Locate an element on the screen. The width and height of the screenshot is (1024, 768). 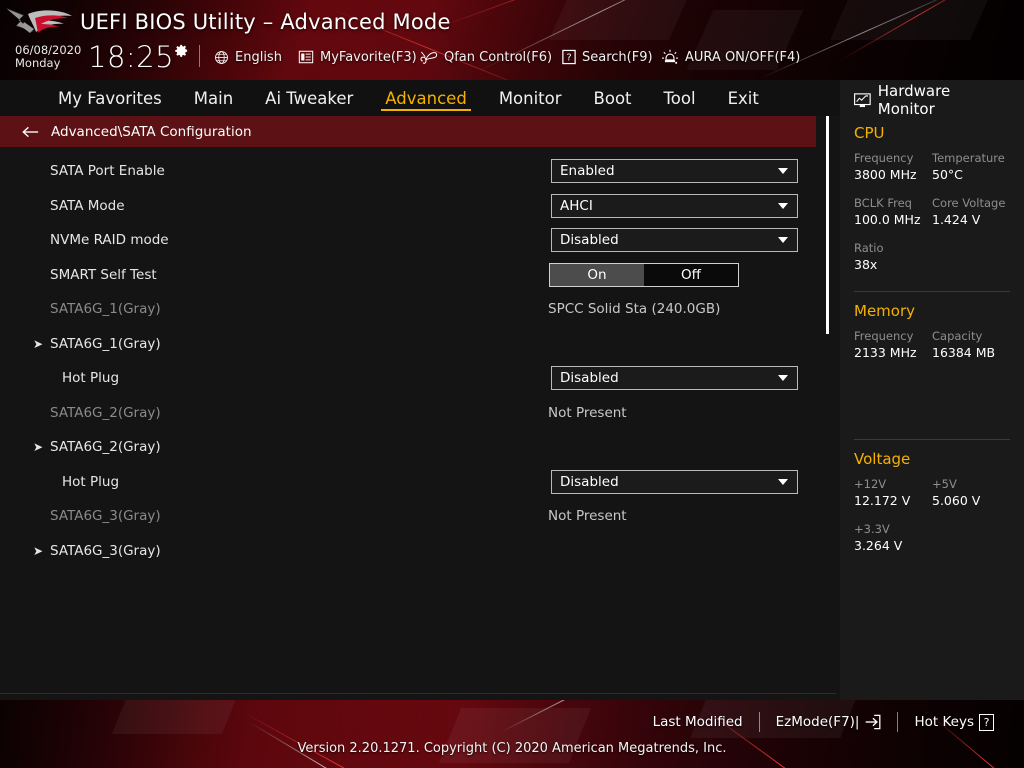
globe-icon is located at coordinates (221, 57).